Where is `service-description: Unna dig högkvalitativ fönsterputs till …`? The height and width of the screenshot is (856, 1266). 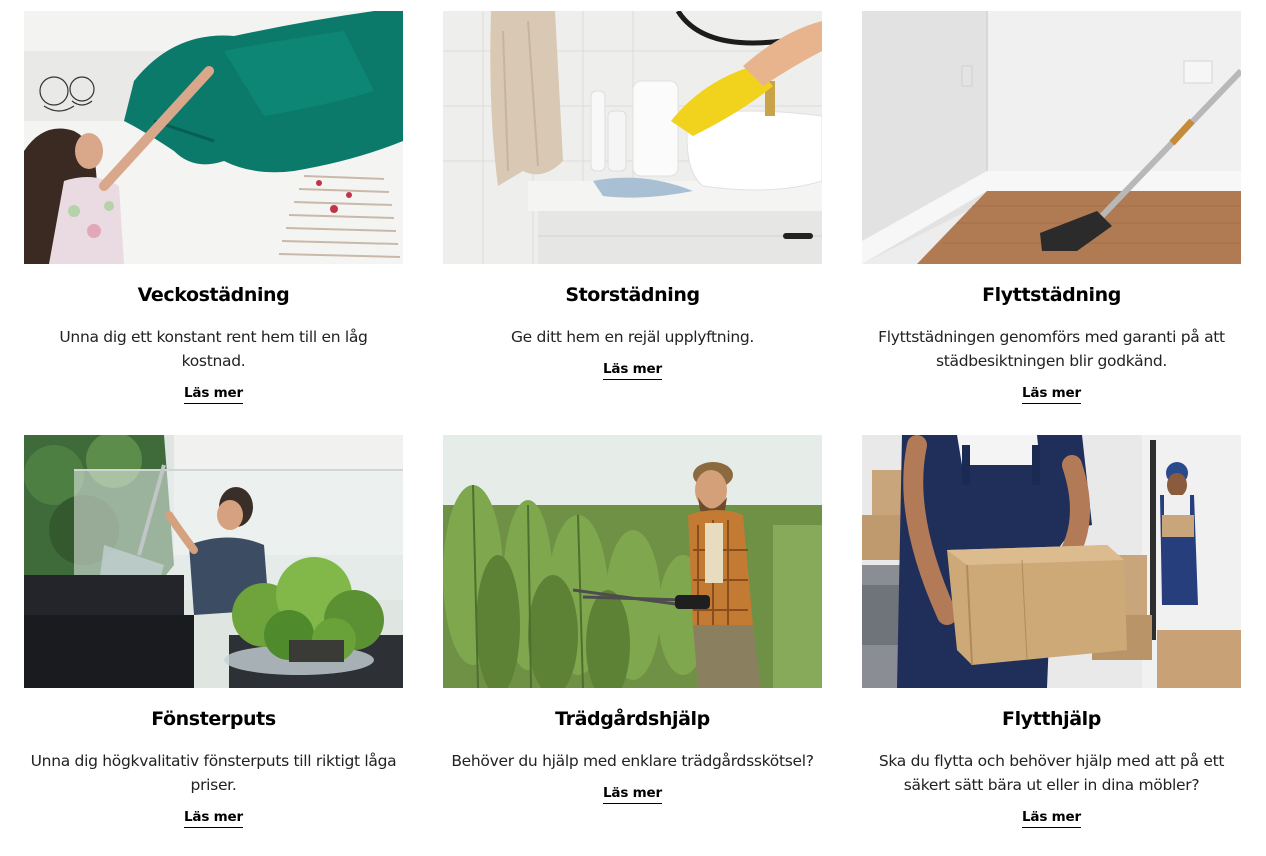 service-description: Unna dig högkvalitativ fönsterputs till … is located at coordinates (213, 773).